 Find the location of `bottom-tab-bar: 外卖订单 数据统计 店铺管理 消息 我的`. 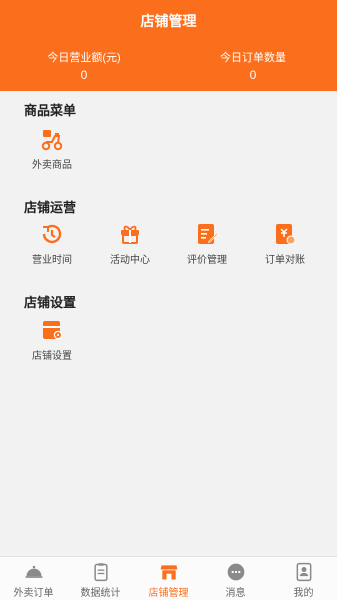

bottom-tab-bar: 外卖订单 数据统计 店铺管理 消息 我的 is located at coordinates (168, 578).